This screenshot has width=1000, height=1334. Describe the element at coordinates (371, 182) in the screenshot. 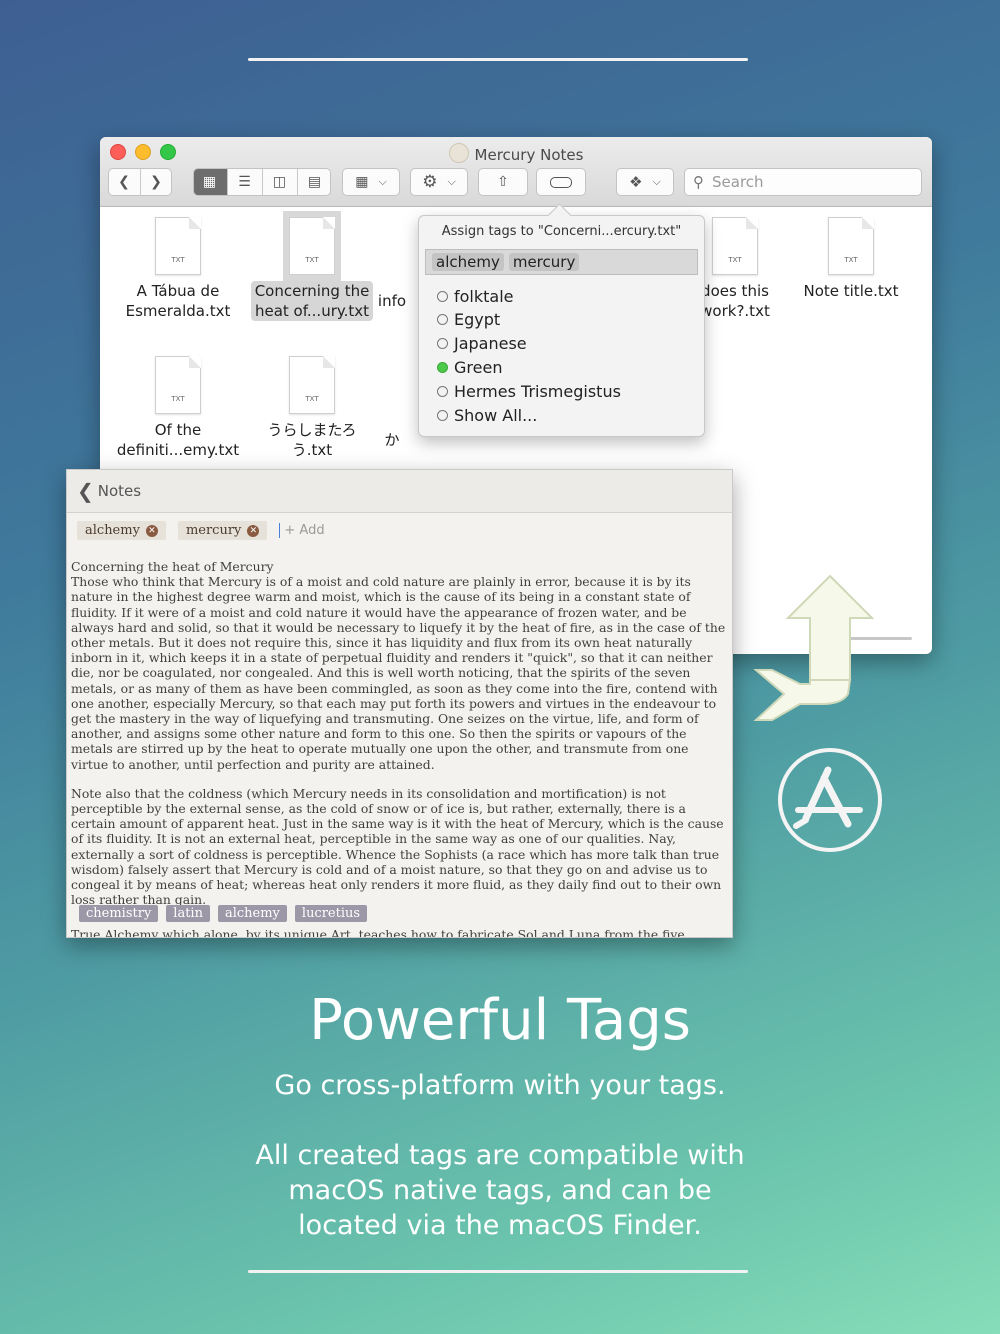

I see `group-button: ▦ ⌵` at that location.